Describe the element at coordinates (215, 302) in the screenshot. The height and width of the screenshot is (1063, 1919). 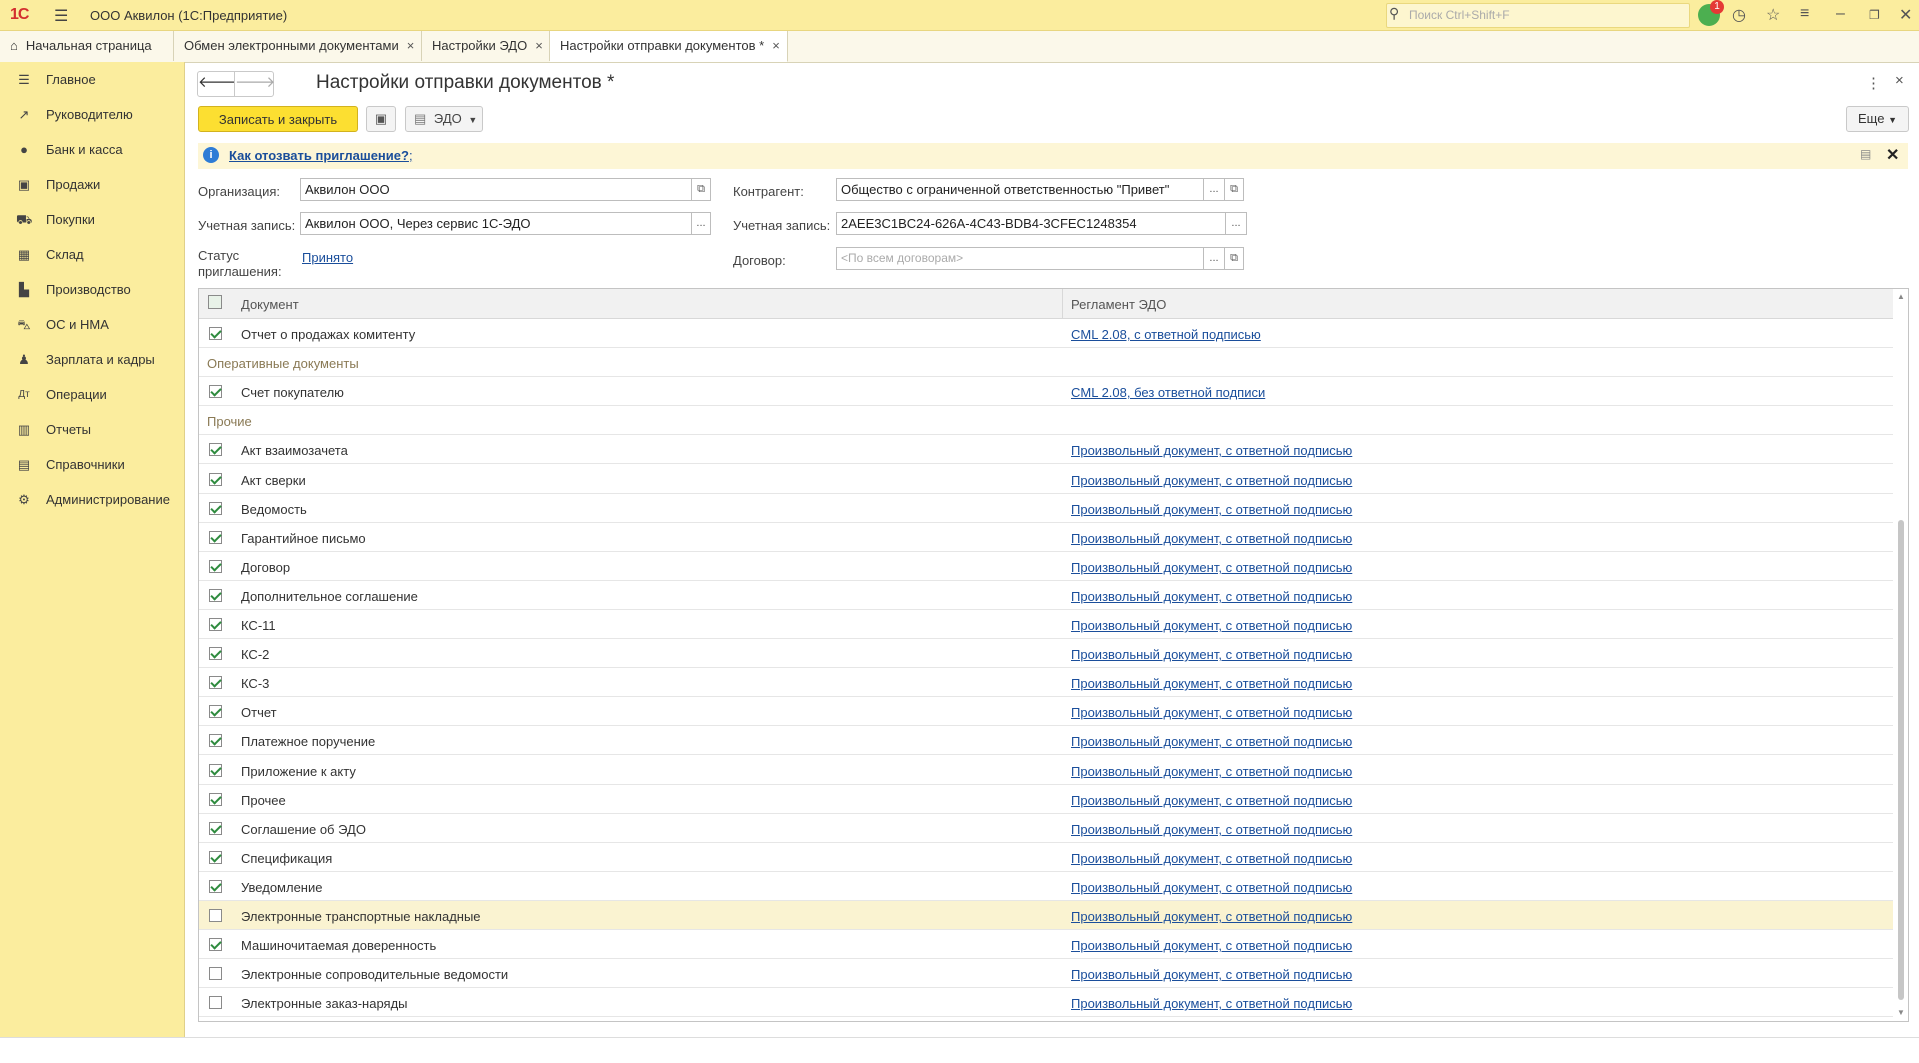
I see `check-all-icon` at that location.